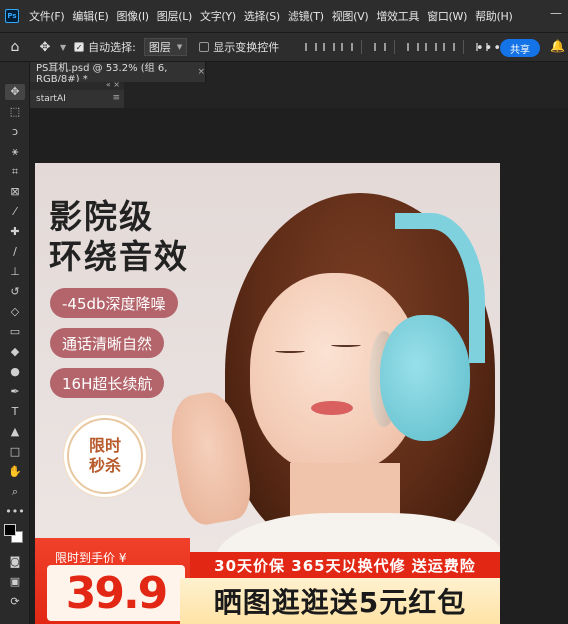 The height and width of the screenshot is (624, 568). What do you see at coordinates (113, 84) in the screenshot?
I see `collapse-panel-icon: « ×` at bounding box center [113, 84].